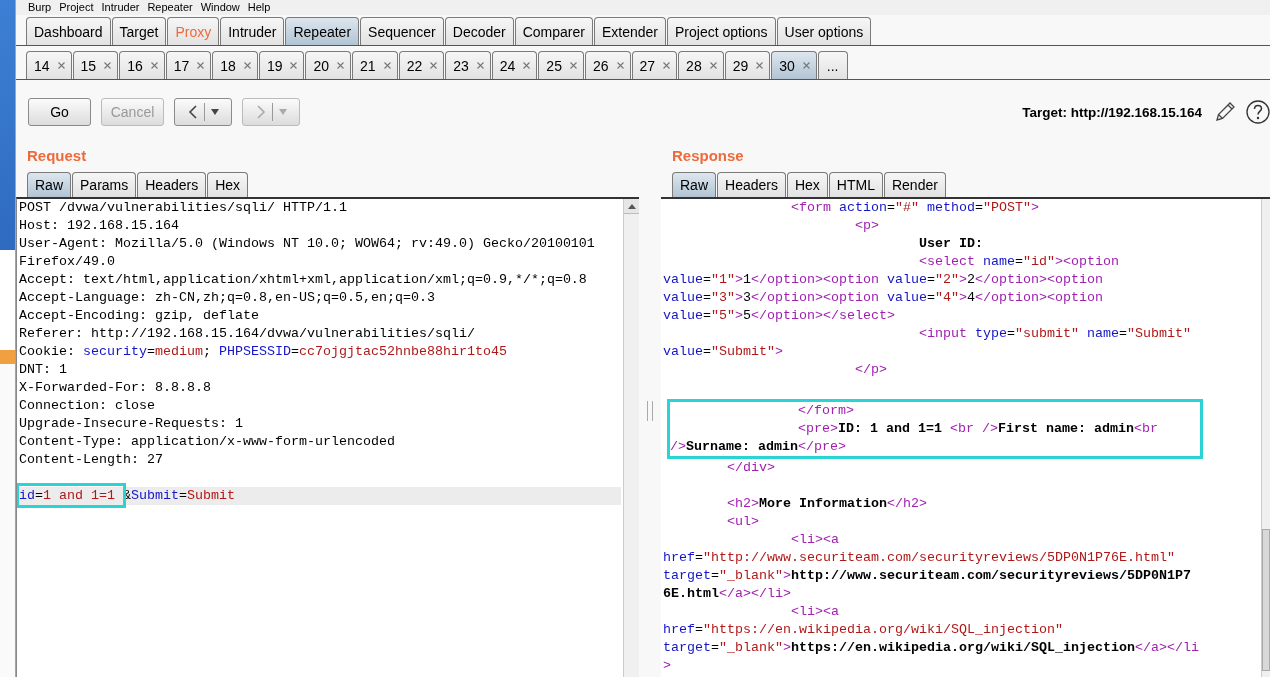  Describe the element at coordinates (95, 65) in the screenshot. I see `tab: 15` at that location.